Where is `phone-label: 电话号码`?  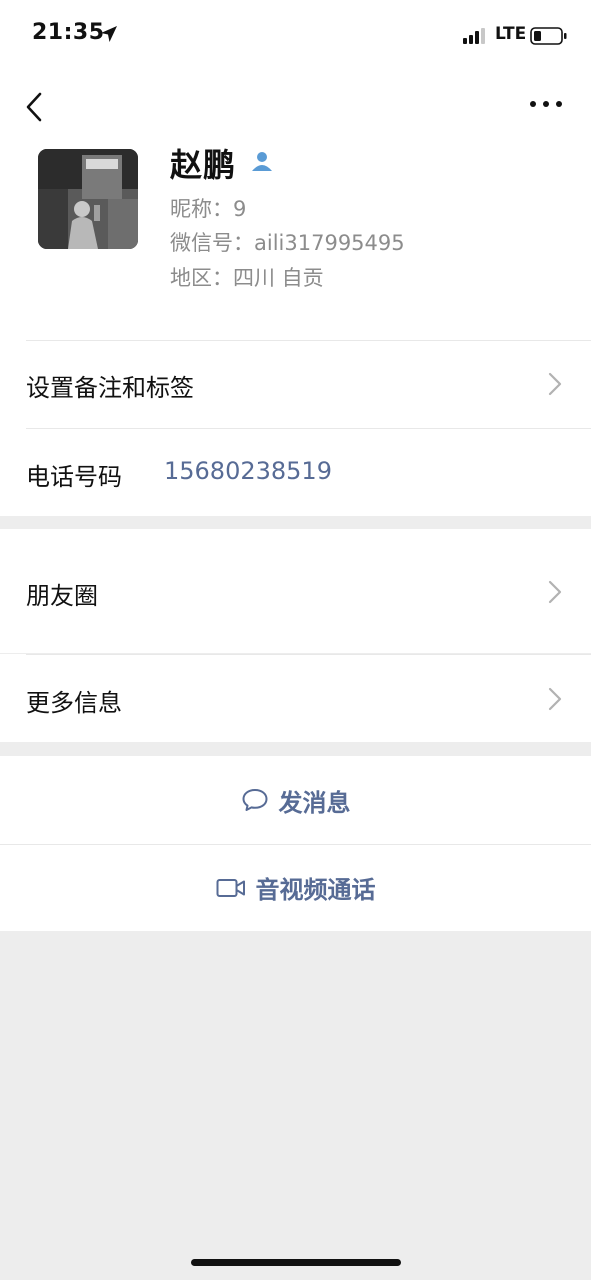
phone-label: 电话号码 is located at coordinates (74, 477).